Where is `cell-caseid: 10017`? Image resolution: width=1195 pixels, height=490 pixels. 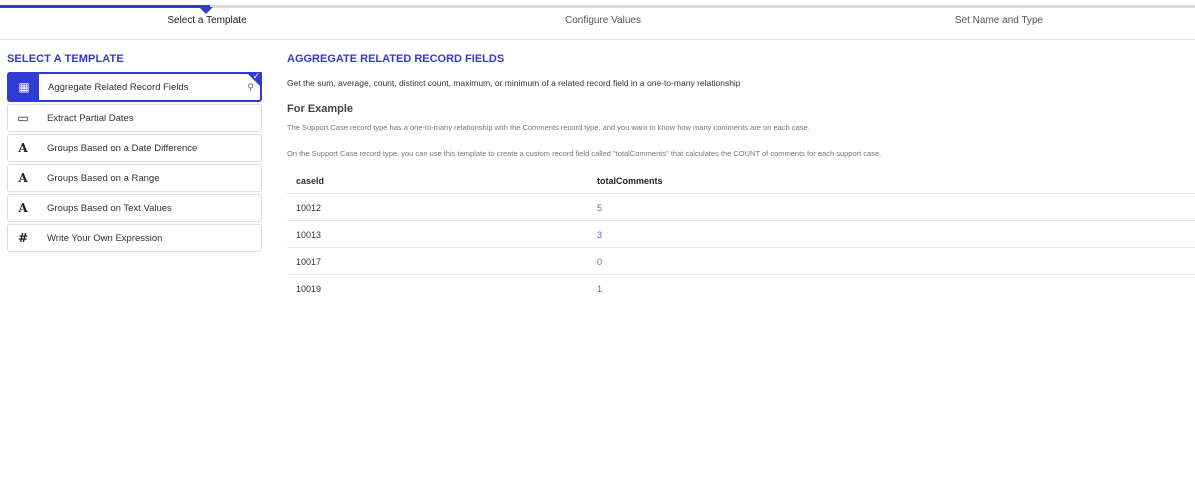 cell-caseid: 10017 is located at coordinates (309, 262).